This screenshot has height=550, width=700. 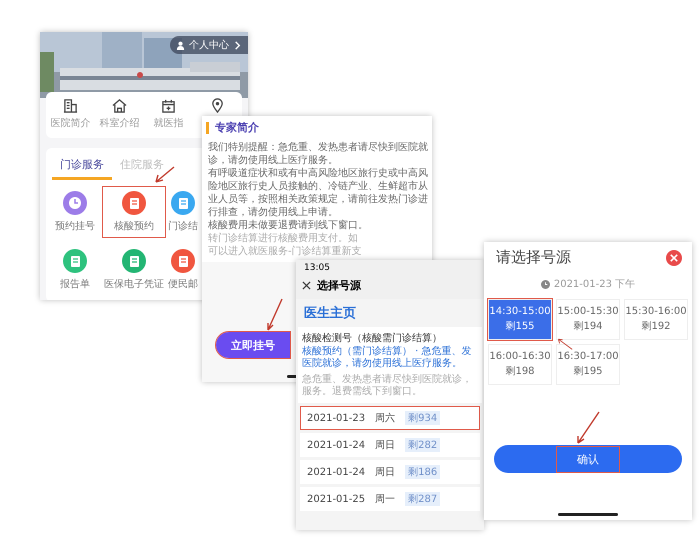 I want to click on chevron-icon, so click(x=237, y=45).